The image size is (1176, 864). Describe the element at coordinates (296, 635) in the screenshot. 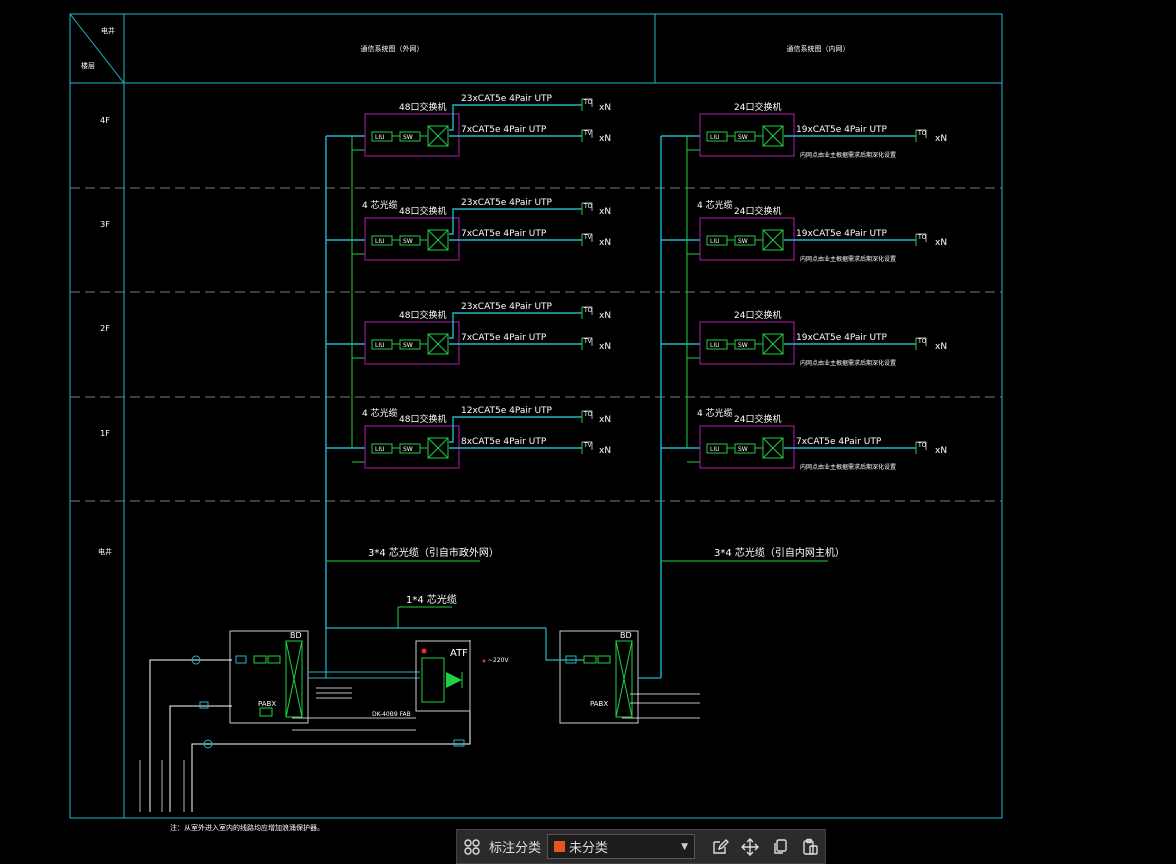

I see `outer-bd-label: BD` at that location.